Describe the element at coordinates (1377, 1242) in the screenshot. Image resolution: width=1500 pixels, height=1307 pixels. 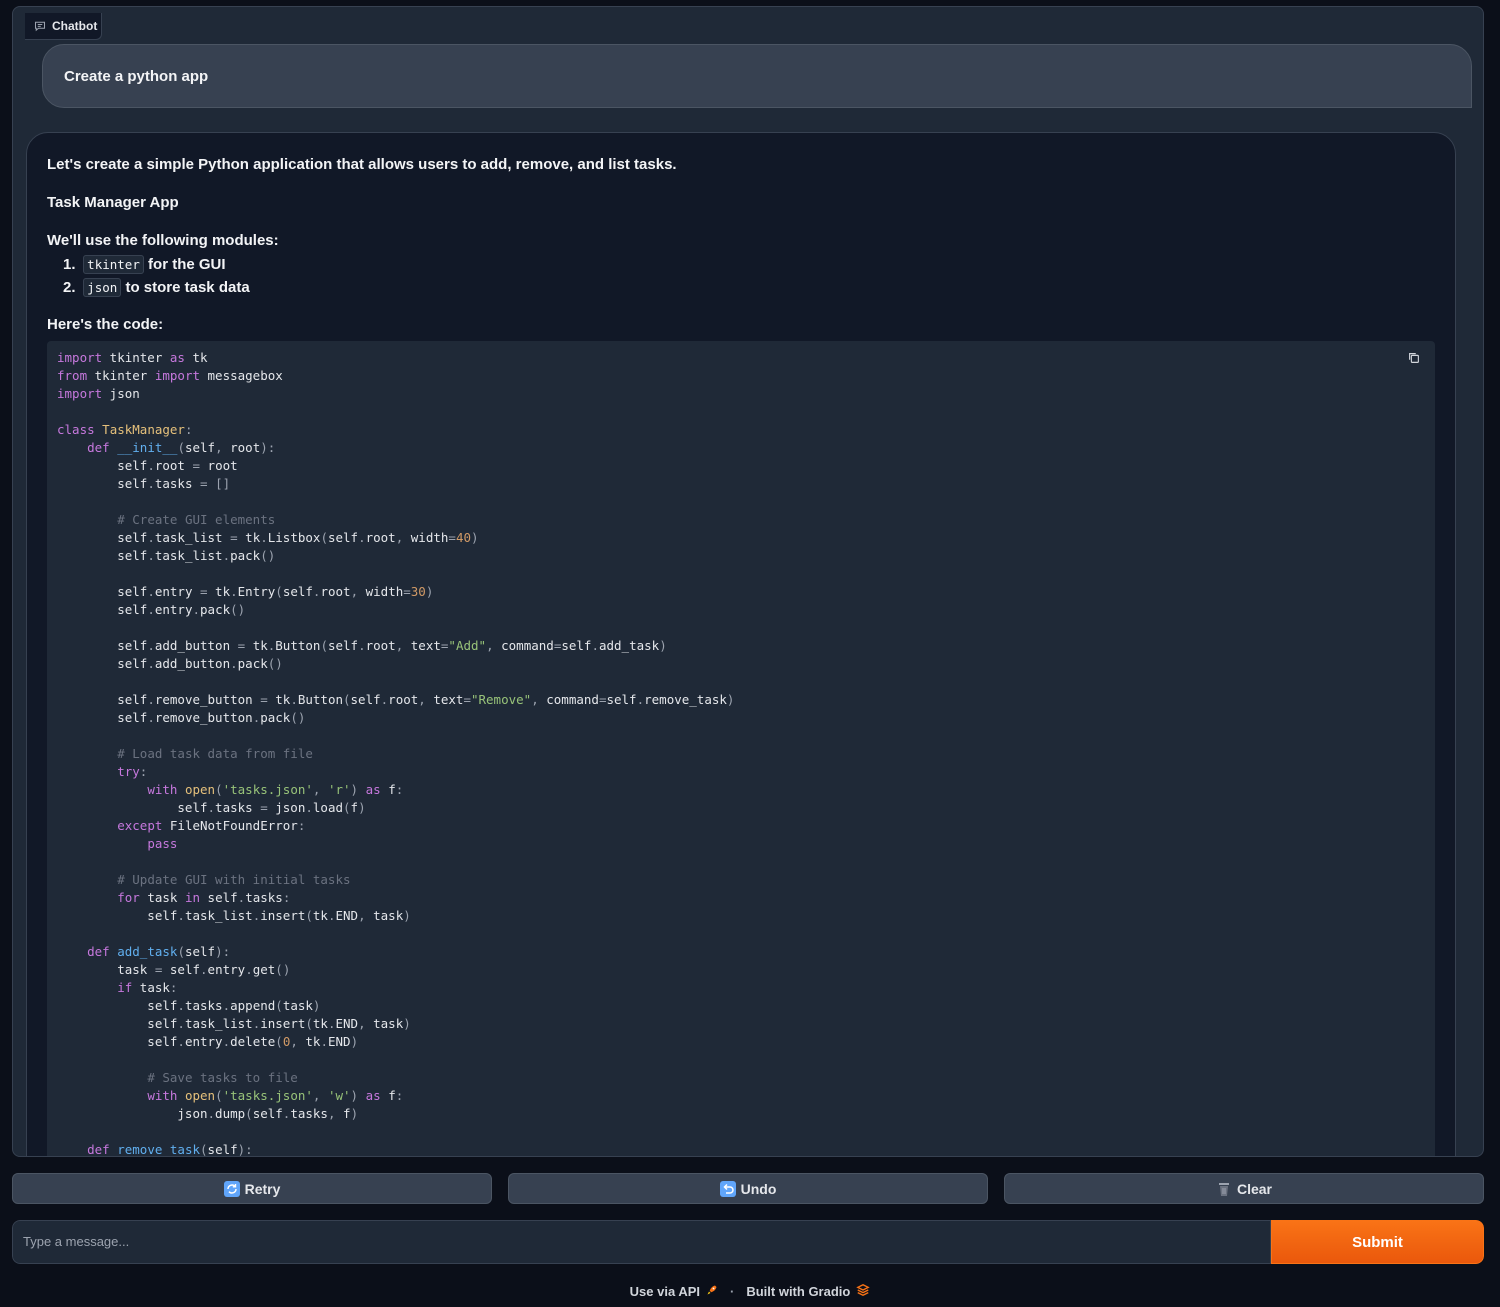
I see `submit-button: Submit` at that location.